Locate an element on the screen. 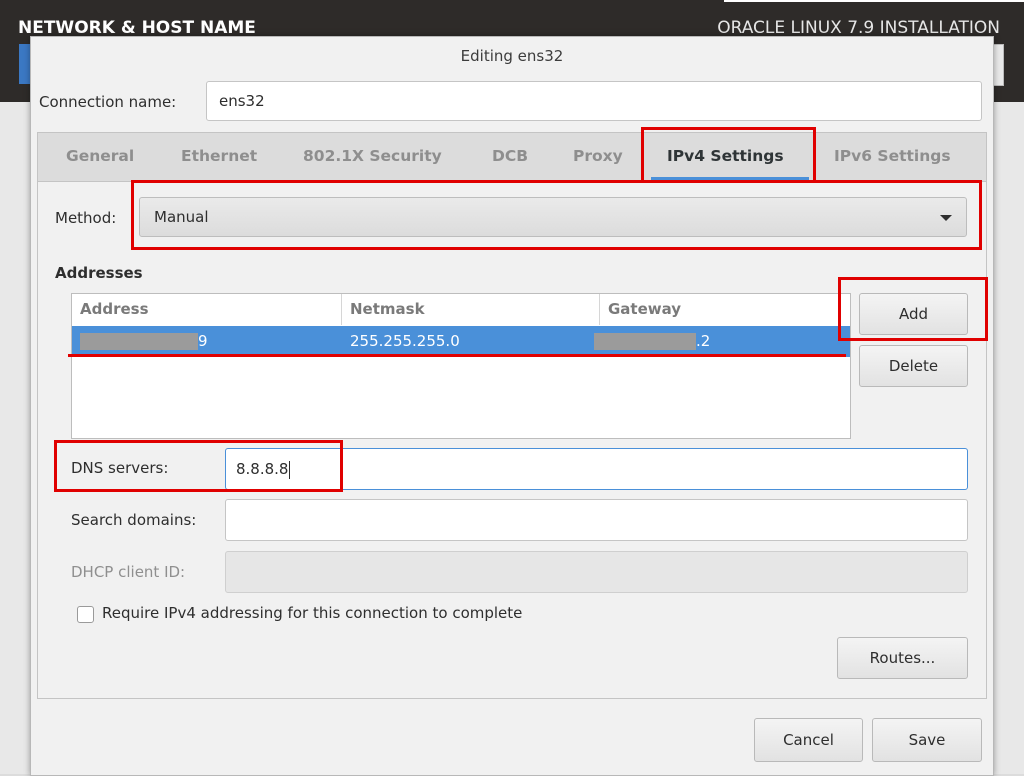 The height and width of the screenshot is (776, 1024). annotation-add-highlight is located at coordinates (913, 309).